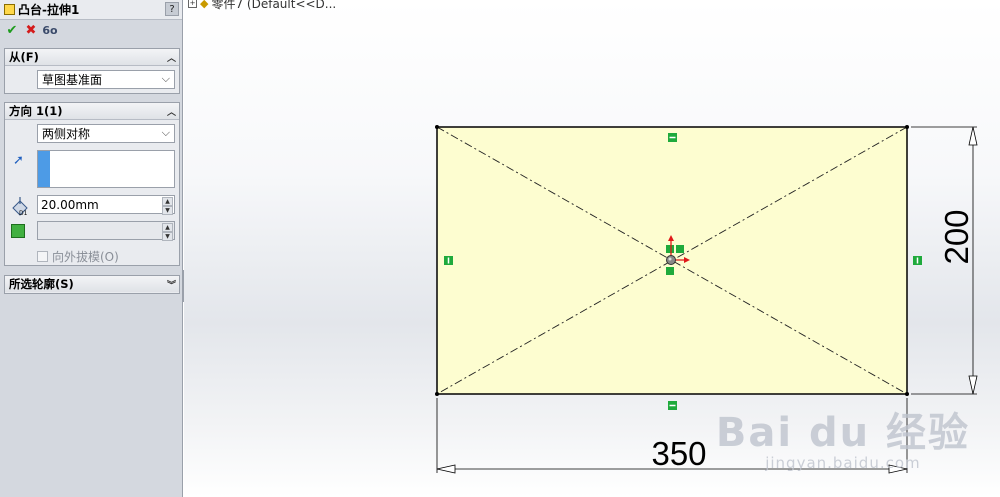 The height and width of the screenshot is (497, 1000). Describe the element at coordinates (106, 231) in the screenshot. I see `draft-angle-input: ▲ ▼` at that location.